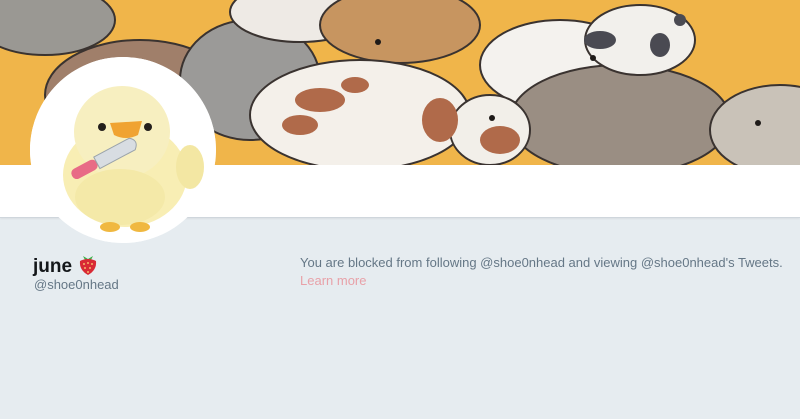  I want to click on avatar-image, so click(123, 150).